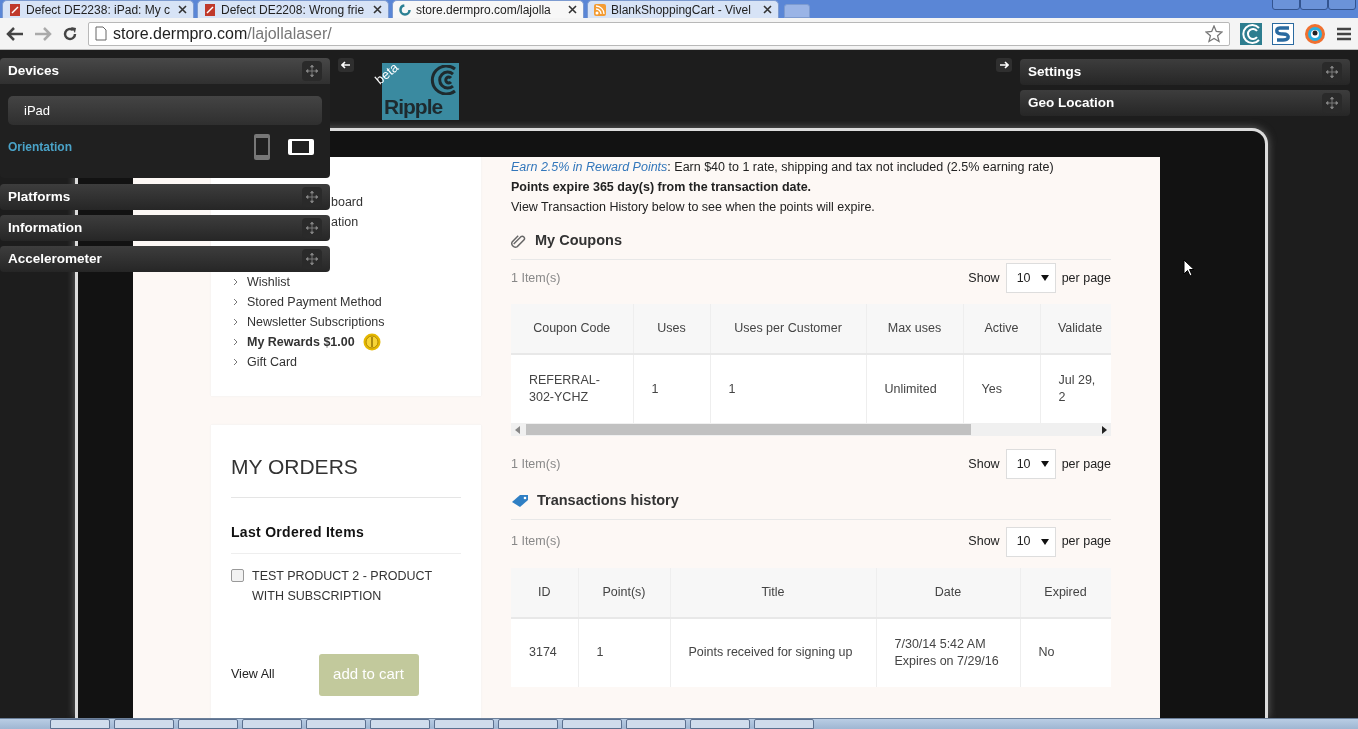 The width and height of the screenshot is (1358, 729). I want to click on menu-link: Wishlist, so click(269, 282).